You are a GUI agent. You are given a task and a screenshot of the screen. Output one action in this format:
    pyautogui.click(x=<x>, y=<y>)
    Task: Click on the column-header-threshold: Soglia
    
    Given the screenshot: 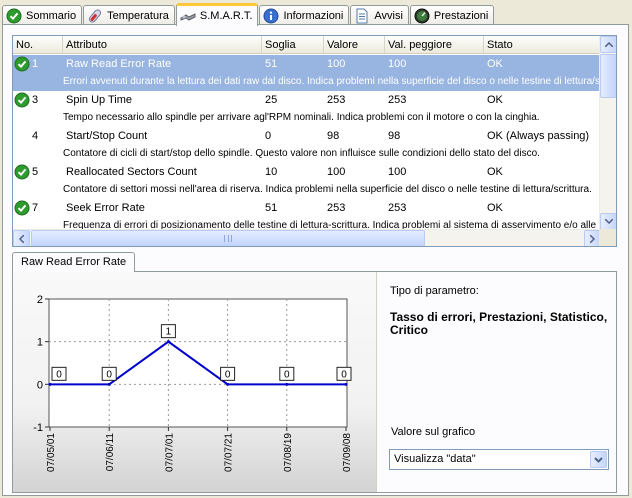 What is the action you would take?
    pyautogui.click(x=293, y=45)
    